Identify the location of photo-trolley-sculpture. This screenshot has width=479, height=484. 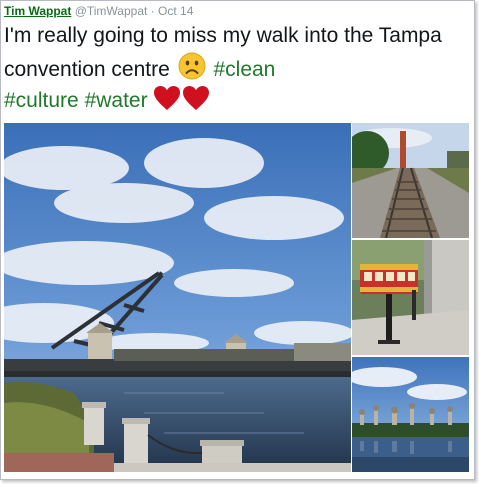
(410, 297).